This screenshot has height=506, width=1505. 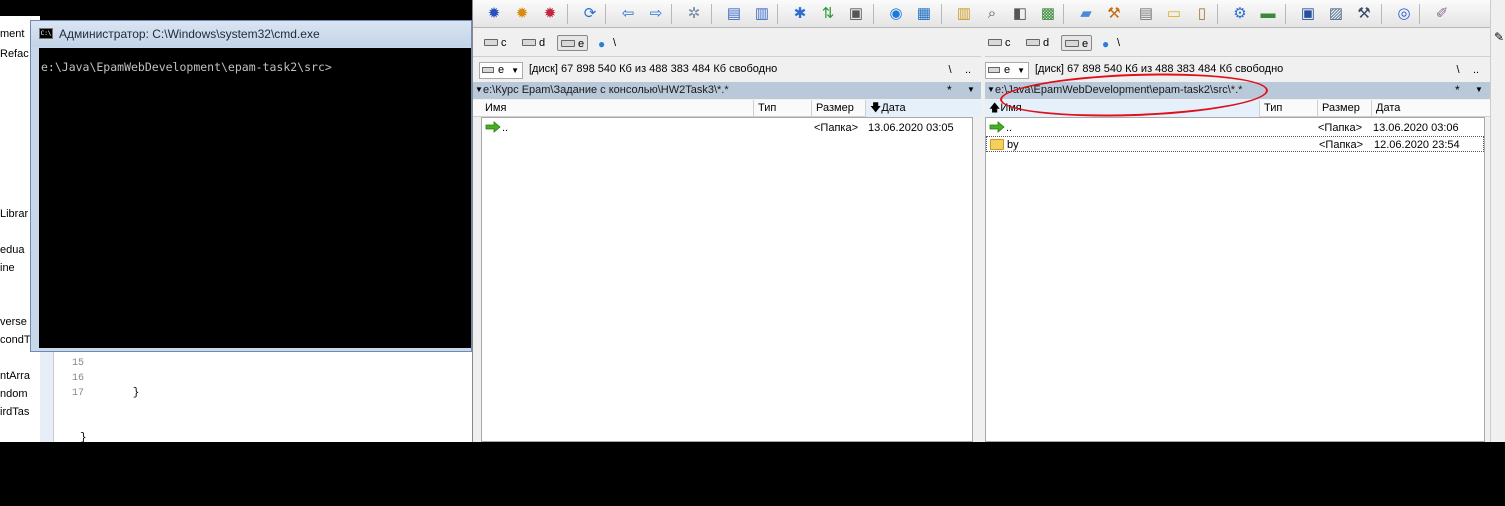 What do you see at coordinates (617, 108) in the screenshot?
I see `header-name: Имя` at bounding box center [617, 108].